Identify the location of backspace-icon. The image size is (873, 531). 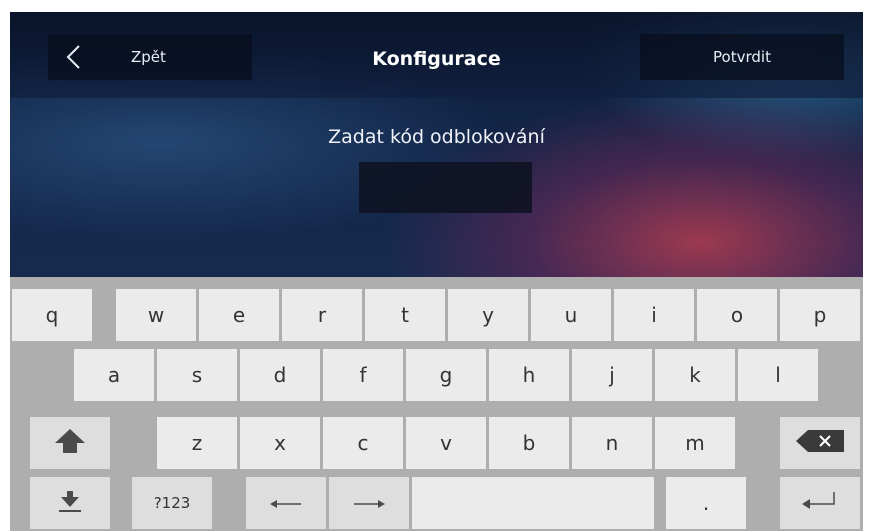
(820, 443).